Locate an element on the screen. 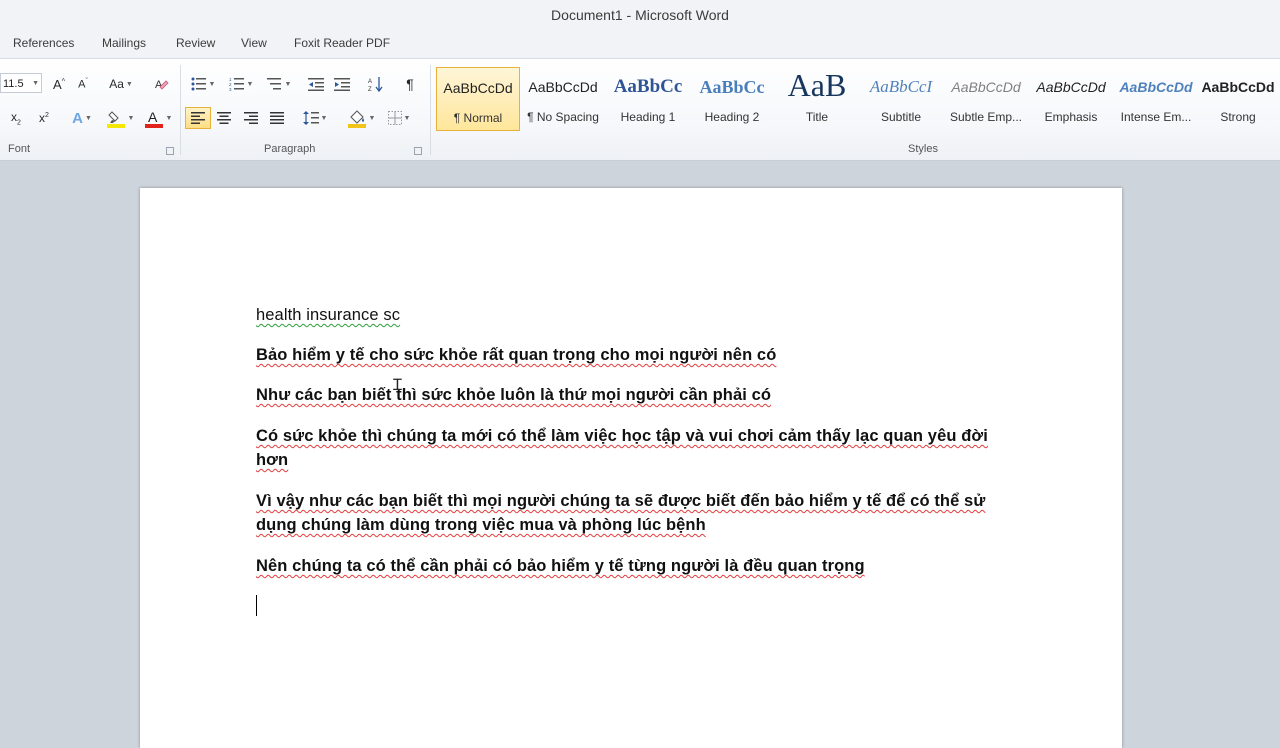  multilevel-list-button: ▼ is located at coordinates (279, 84).